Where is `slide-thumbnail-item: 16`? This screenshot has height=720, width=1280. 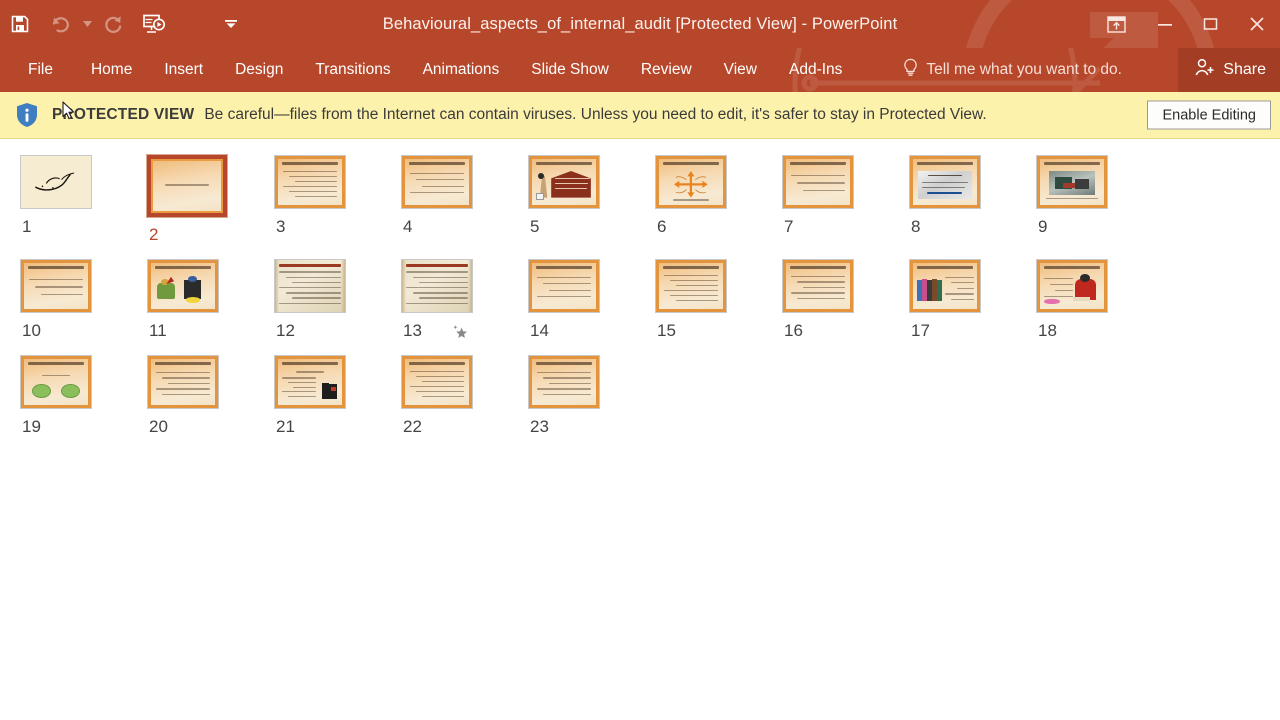
slide-thumbnail-item: 16 is located at coordinates (843, 299).